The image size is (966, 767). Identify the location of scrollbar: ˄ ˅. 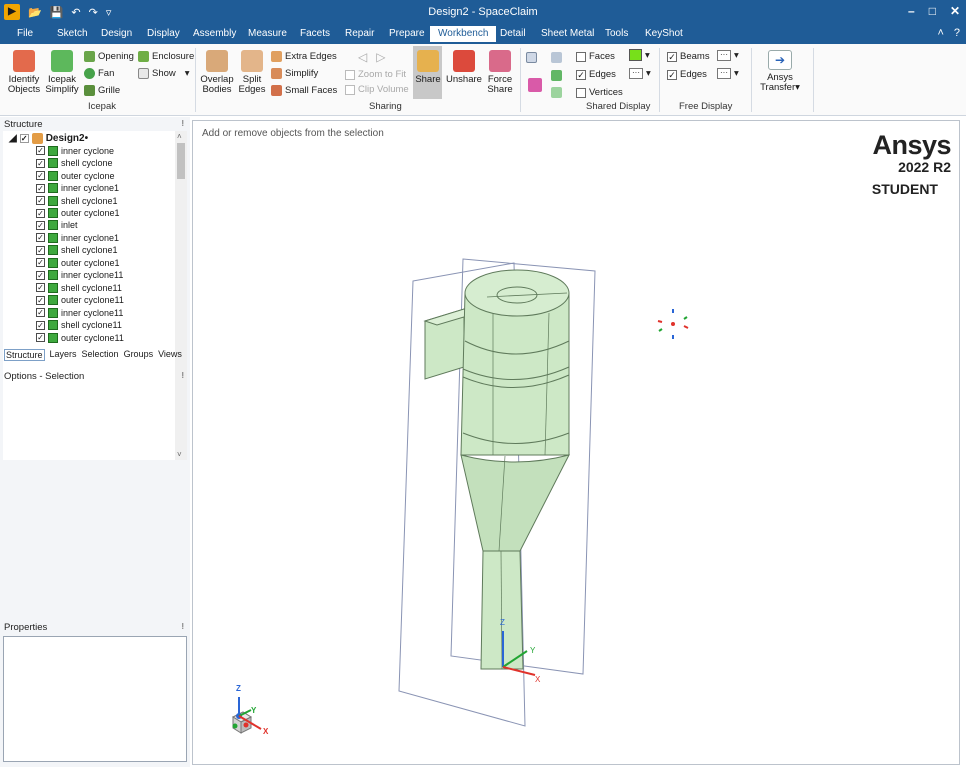
(181, 295).